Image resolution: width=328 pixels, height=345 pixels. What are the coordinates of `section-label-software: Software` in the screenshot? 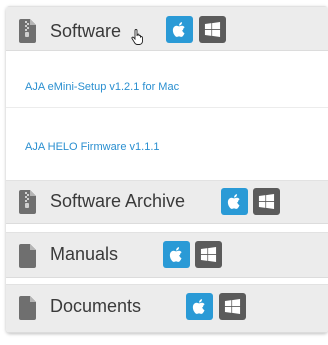 It's located at (86, 31).